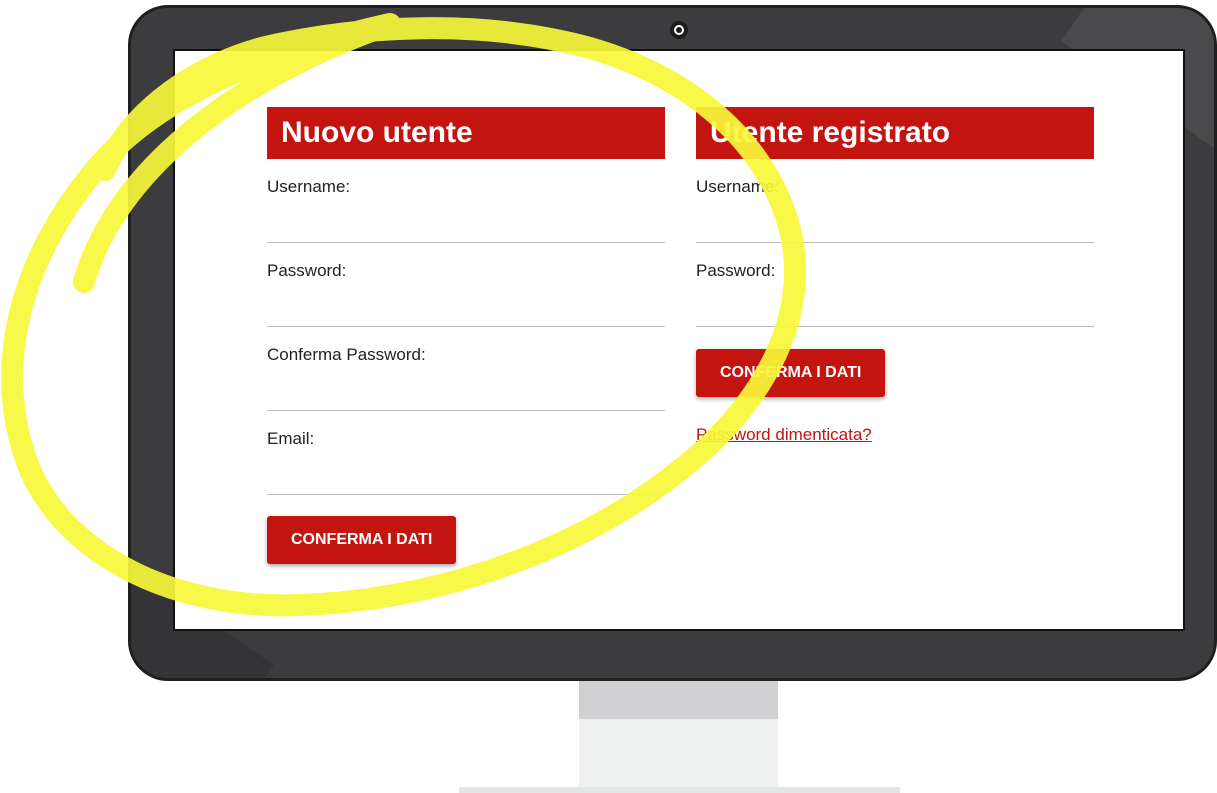  What do you see at coordinates (346, 354) in the screenshot?
I see `confirm-password-label: Conferma Password:` at bounding box center [346, 354].